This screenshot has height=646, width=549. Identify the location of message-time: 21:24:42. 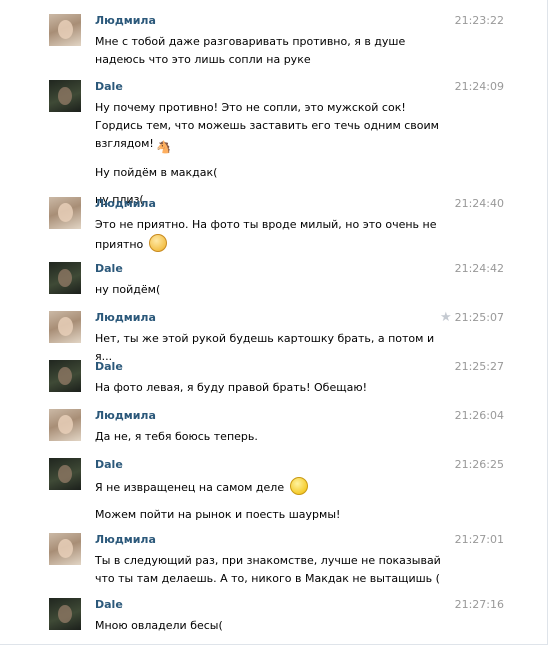
(479, 269).